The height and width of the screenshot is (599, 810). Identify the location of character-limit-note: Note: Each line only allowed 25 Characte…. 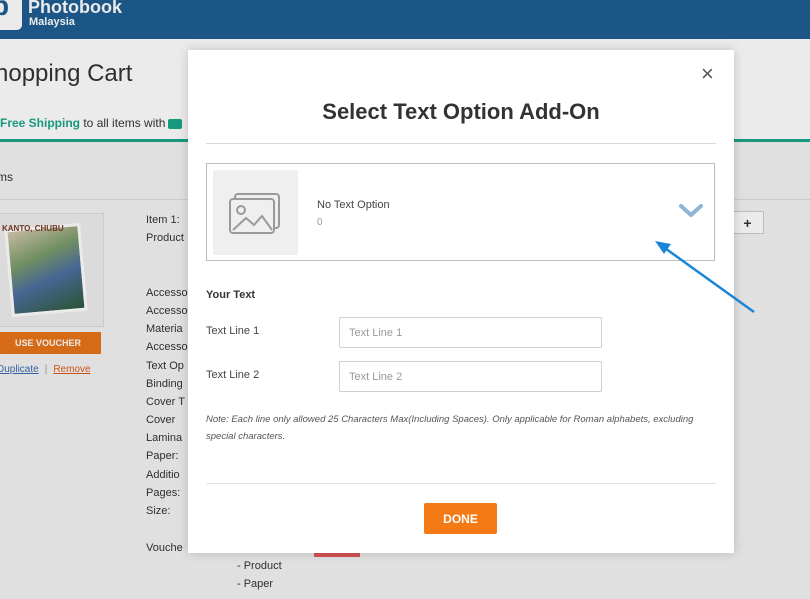
(450, 428).